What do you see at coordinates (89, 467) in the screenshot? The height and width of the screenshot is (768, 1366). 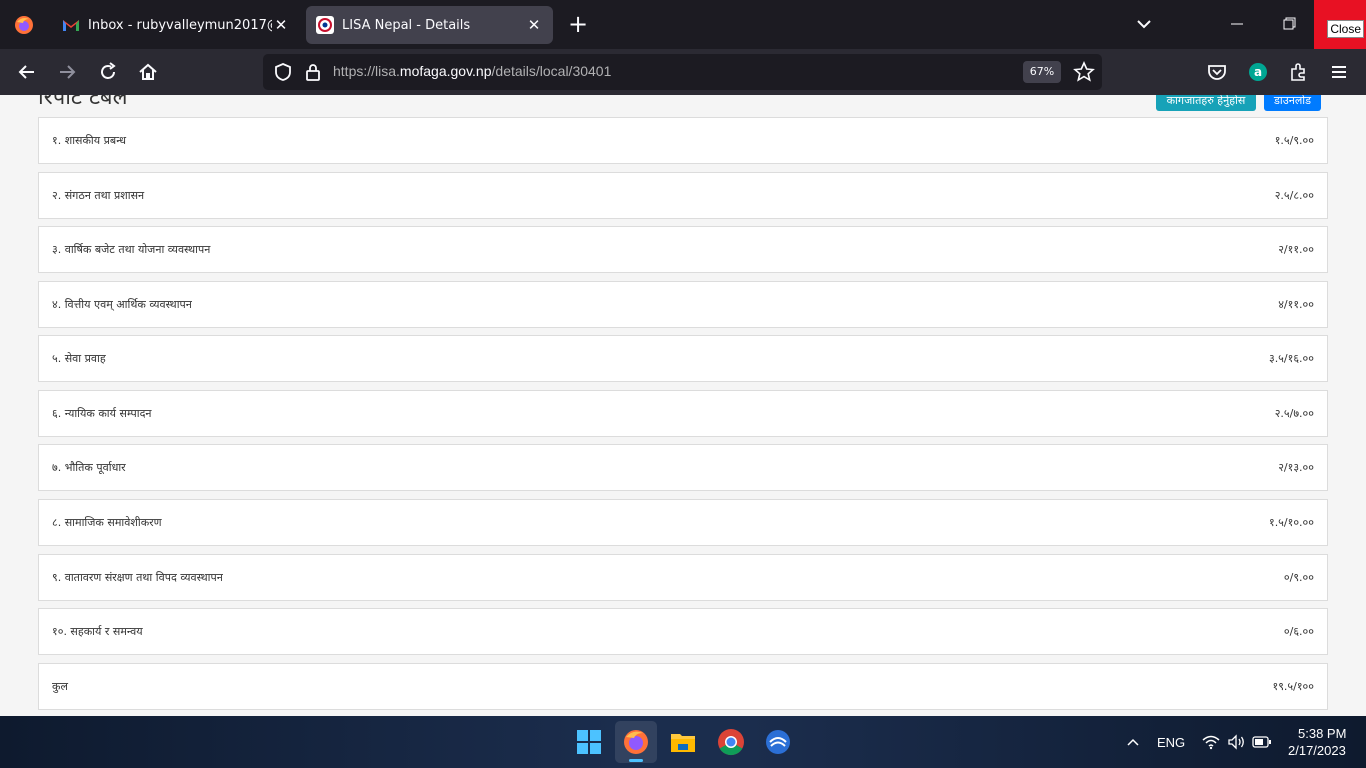 I see `row-label: ७. भौतिक पूर्वाधार` at bounding box center [89, 467].